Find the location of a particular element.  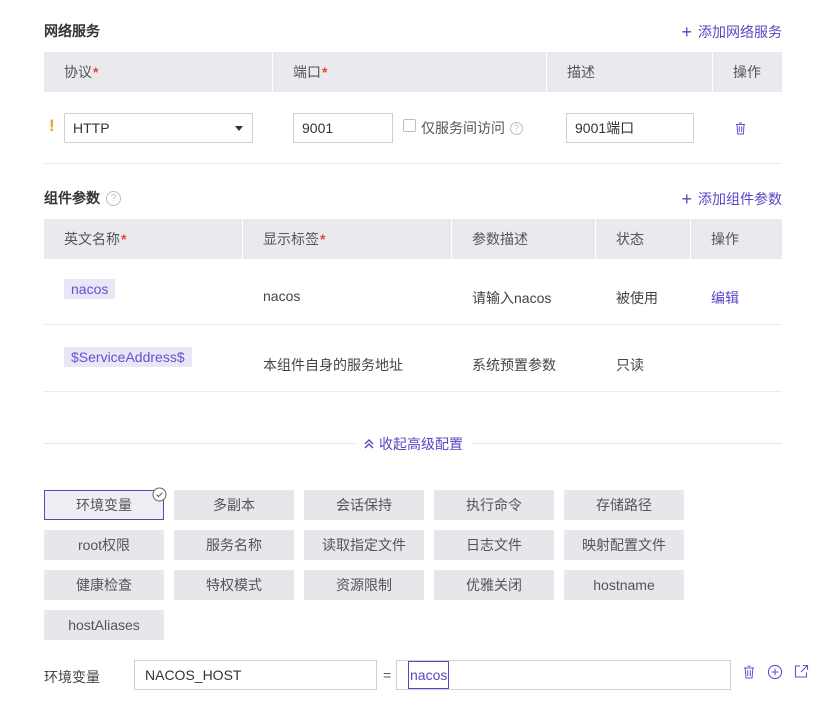

param-description: 请输入nacos is located at coordinates (512, 298).